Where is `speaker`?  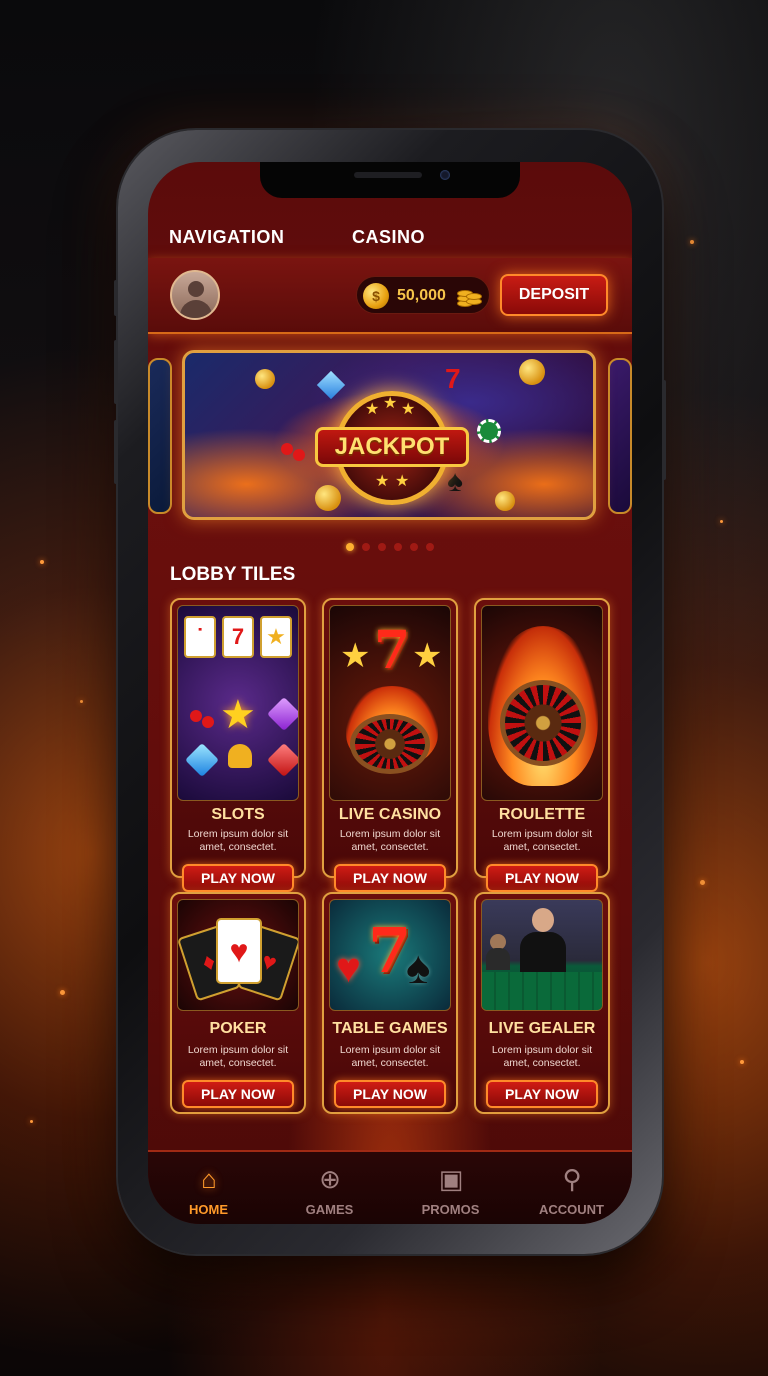 speaker is located at coordinates (388, 175).